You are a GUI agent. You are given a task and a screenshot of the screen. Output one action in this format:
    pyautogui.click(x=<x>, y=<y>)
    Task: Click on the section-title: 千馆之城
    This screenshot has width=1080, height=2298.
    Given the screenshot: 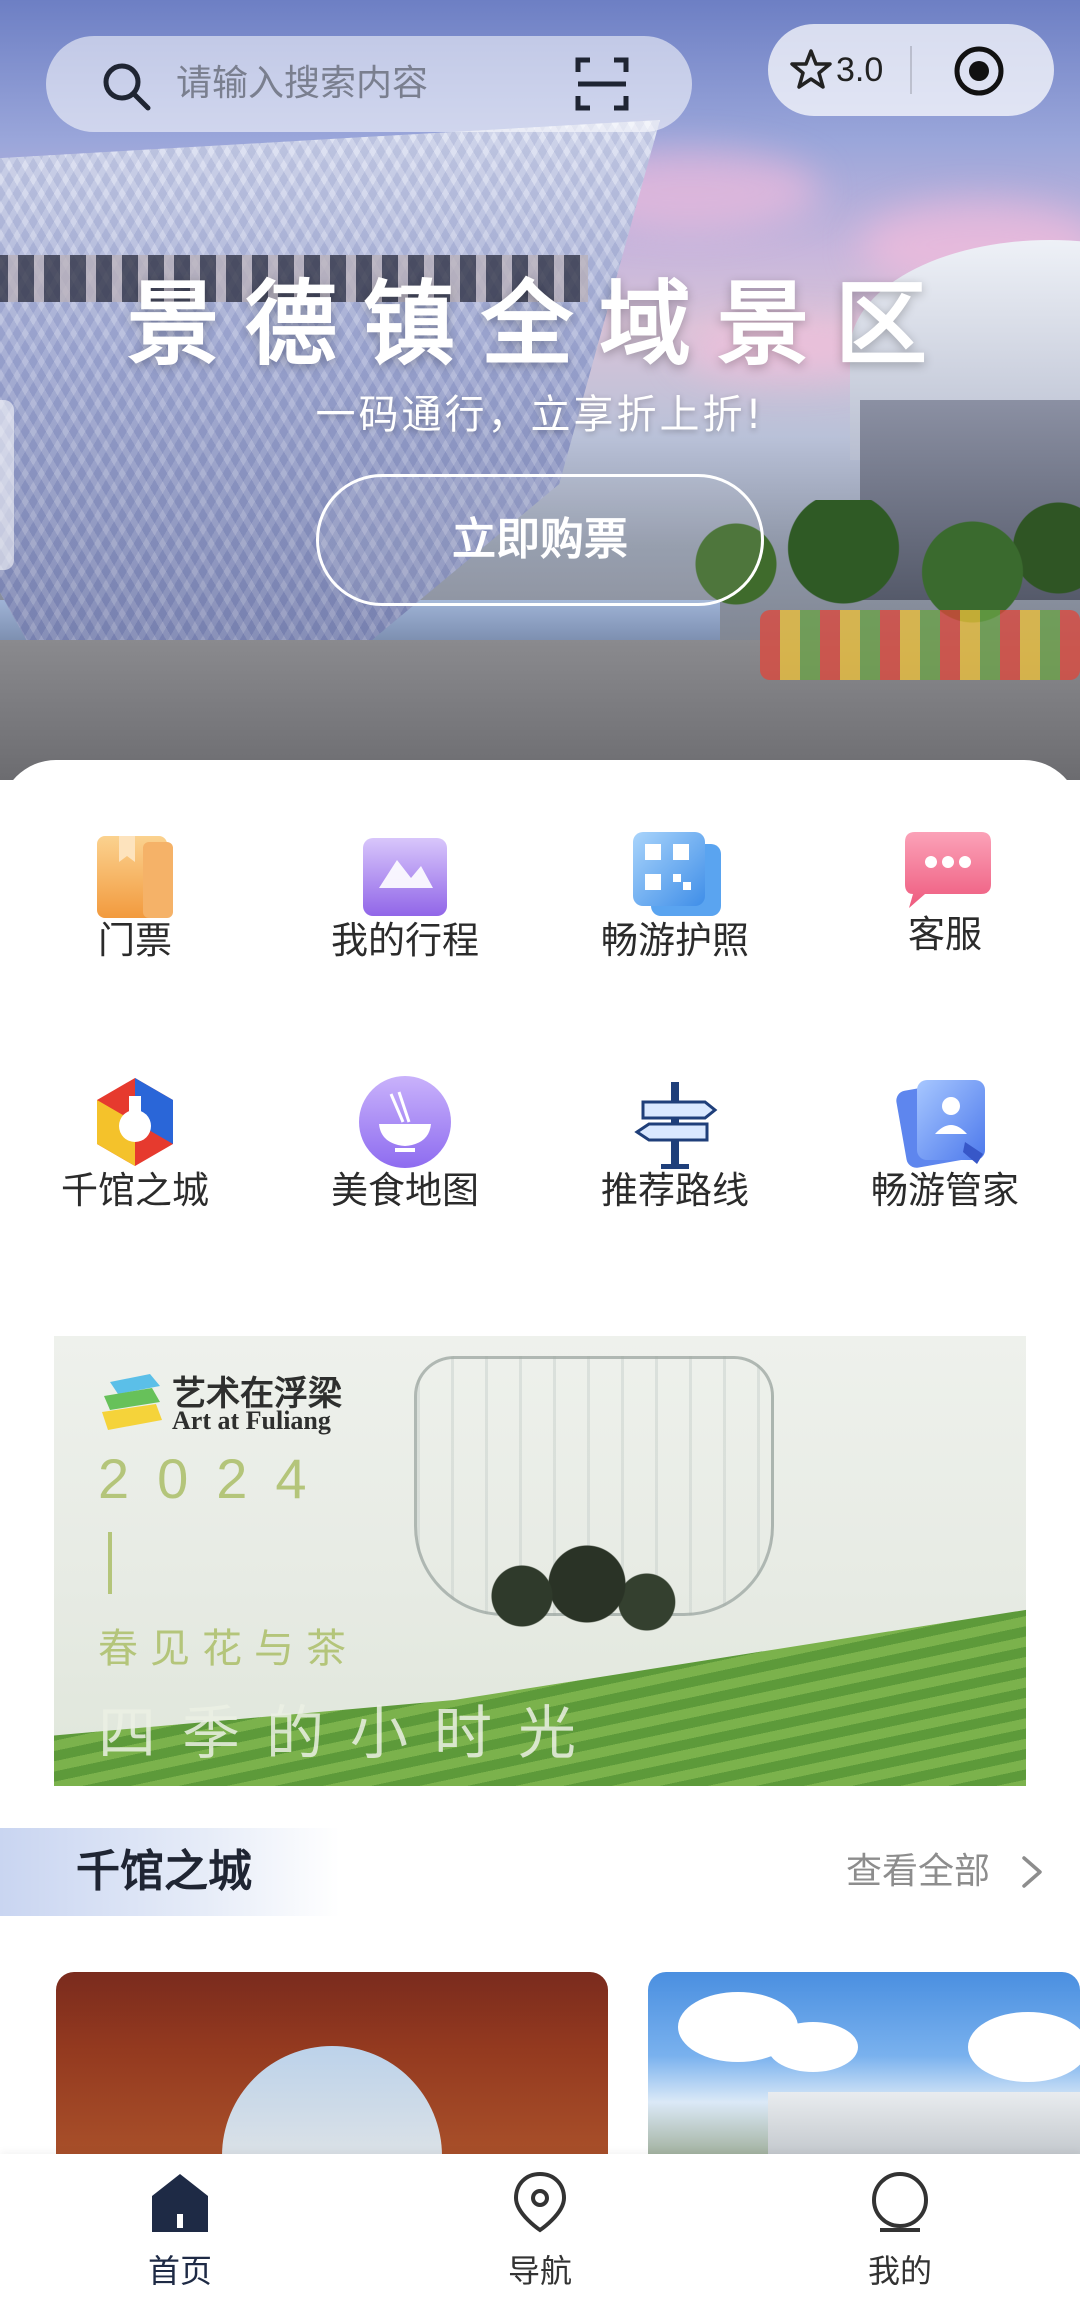 What is the action you would take?
    pyautogui.click(x=164, y=1871)
    